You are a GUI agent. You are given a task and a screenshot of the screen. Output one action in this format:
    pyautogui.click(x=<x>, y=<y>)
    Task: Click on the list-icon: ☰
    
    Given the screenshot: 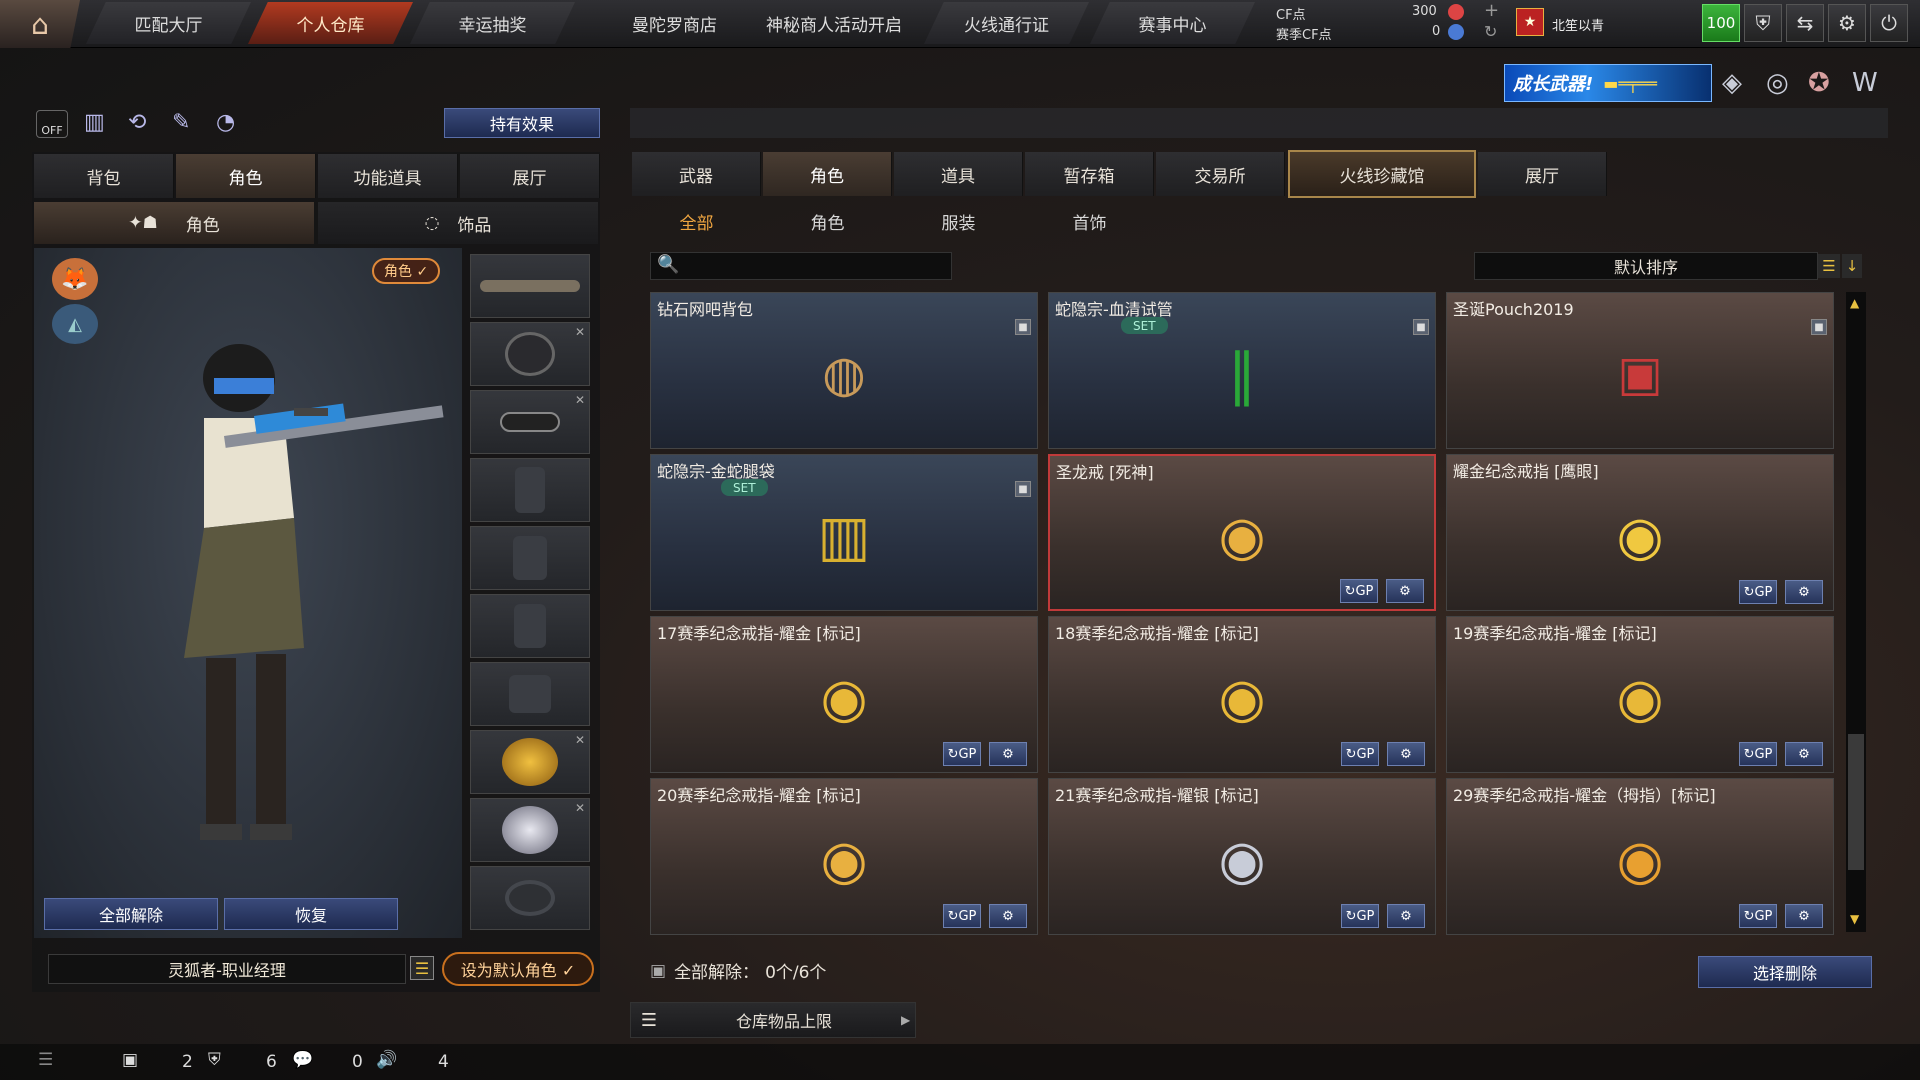 What is the action you would take?
    pyautogui.click(x=45, y=1060)
    